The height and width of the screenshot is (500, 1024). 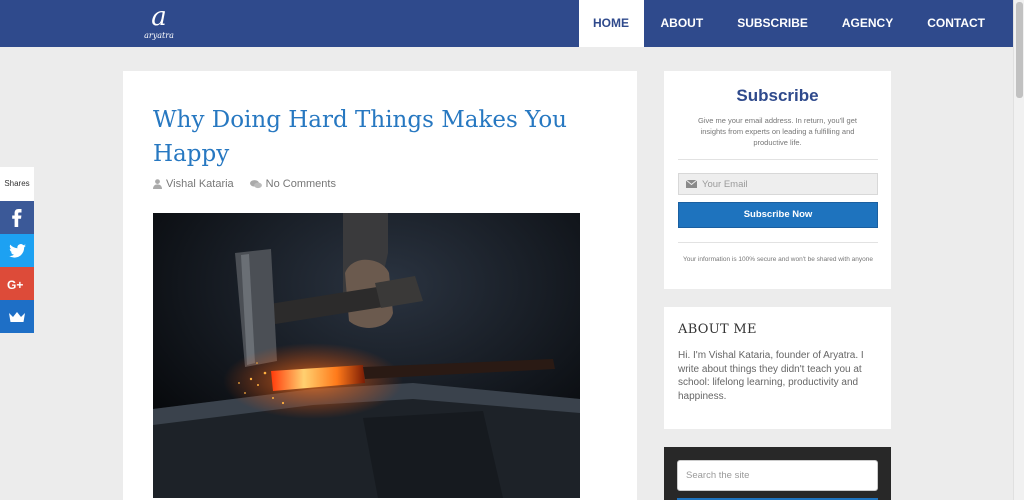 What do you see at coordinates (611, 23) in the screenshot?
I see `nav-item-home: HOME` at bounding box center [611, 23].